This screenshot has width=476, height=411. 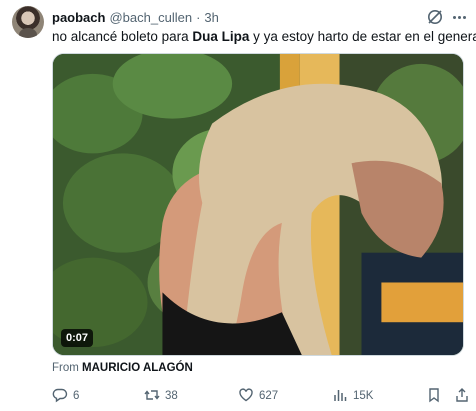 What do you see at coordinates (122, 36) in the screenshot?
I see `tweet-text-part: no alcancé boleto para` at bounding box center [122, 36].